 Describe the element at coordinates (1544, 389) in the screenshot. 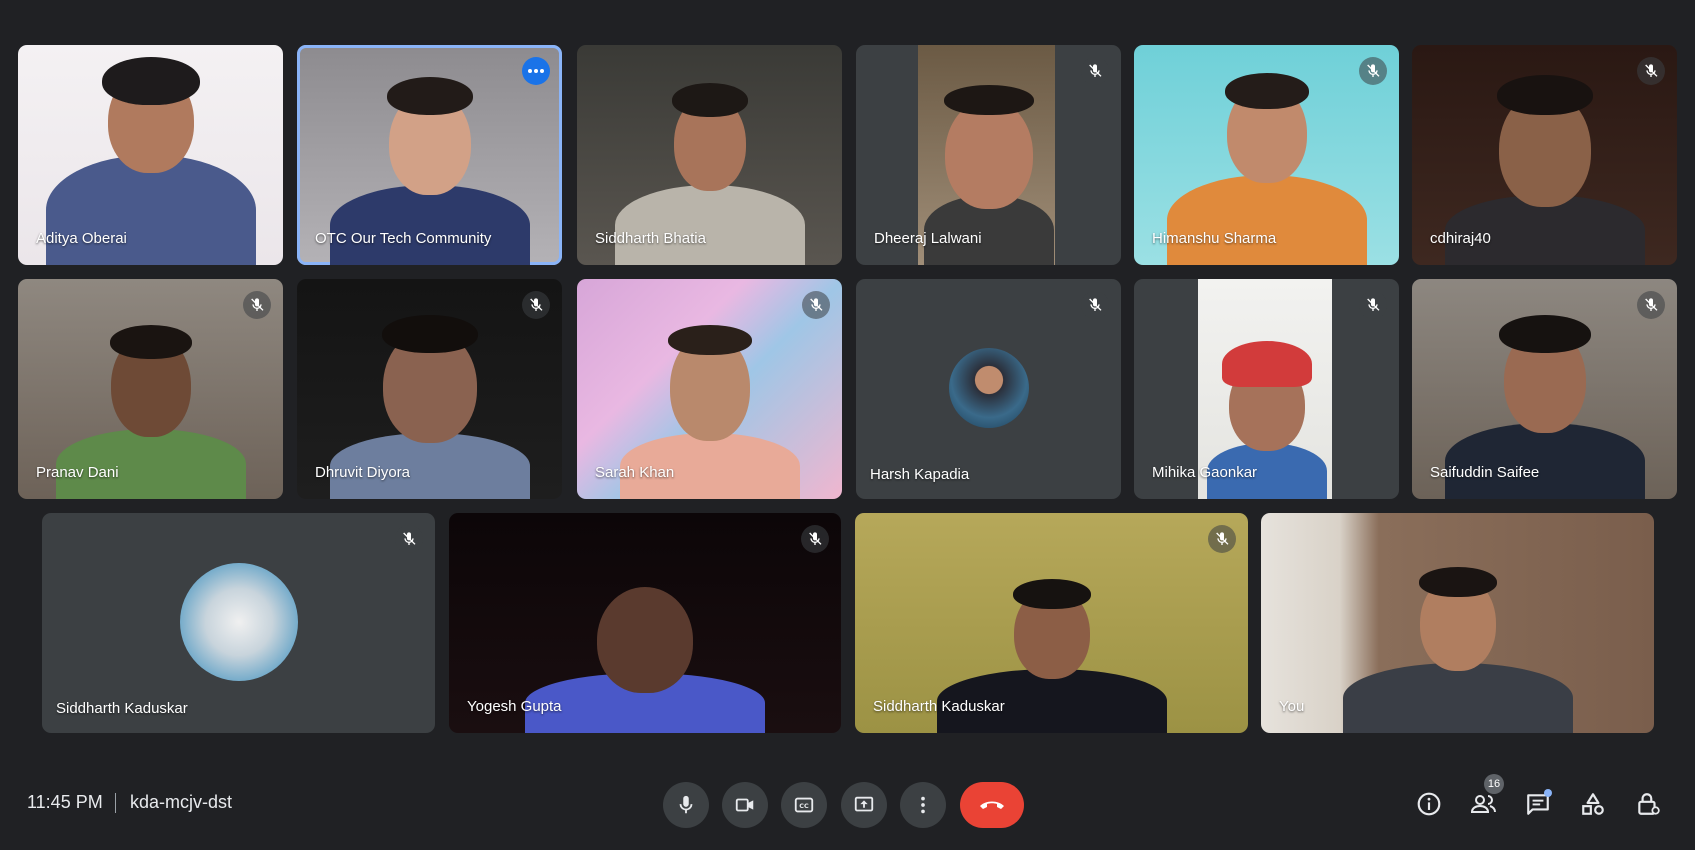

I see `participant-tile: Saifuddin Saifee` at that location.